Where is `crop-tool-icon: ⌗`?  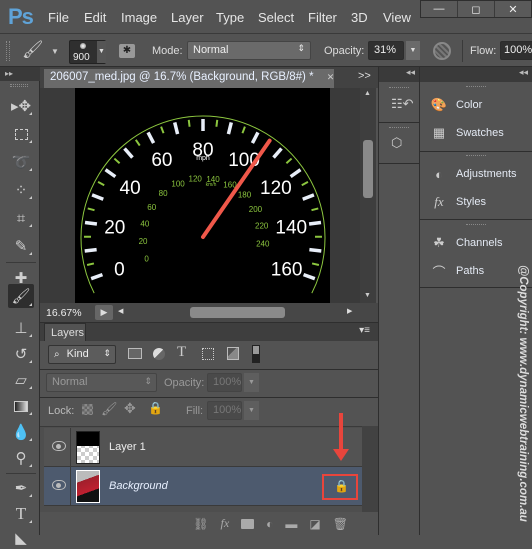
crop-tool-icon: ⌗ is located at coordinates (21, 218).